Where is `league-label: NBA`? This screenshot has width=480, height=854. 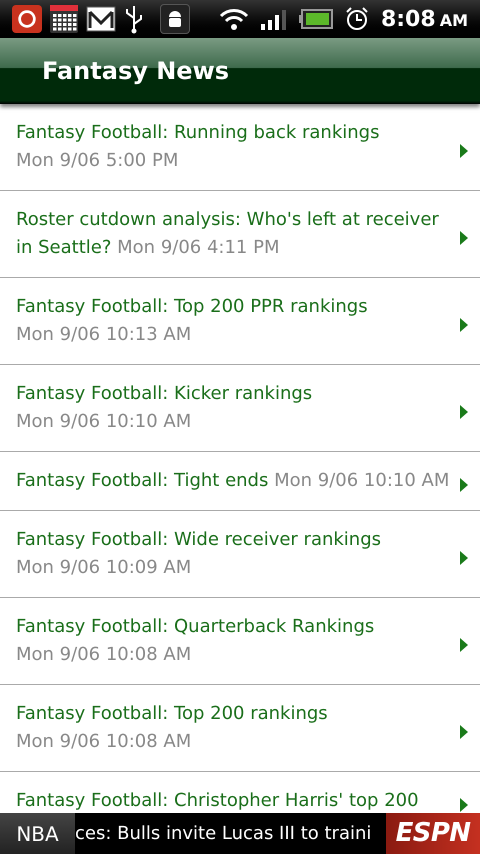 league-label: NBA is located at coordinates (37, 834).